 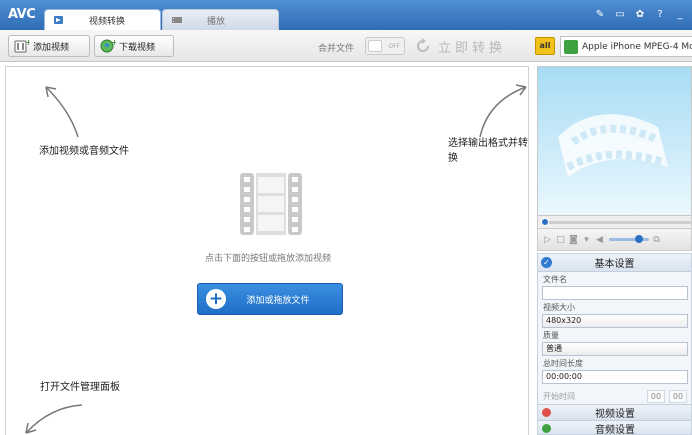 I want to click on quality-label: 质量, so click(x=551, y=335).